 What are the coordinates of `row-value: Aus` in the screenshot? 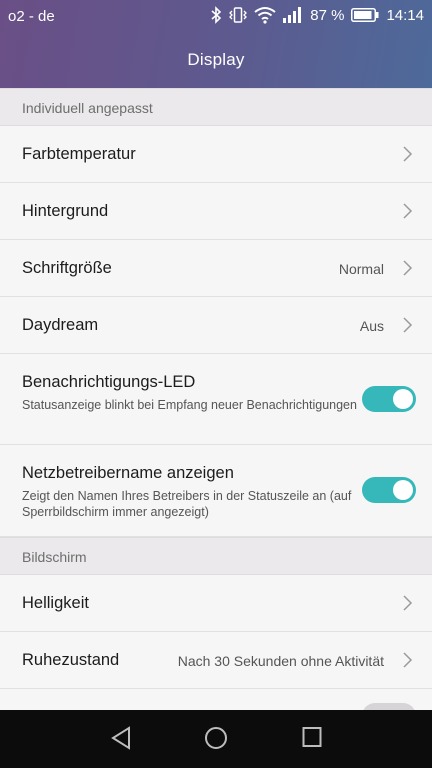 It's located at (371, 326).